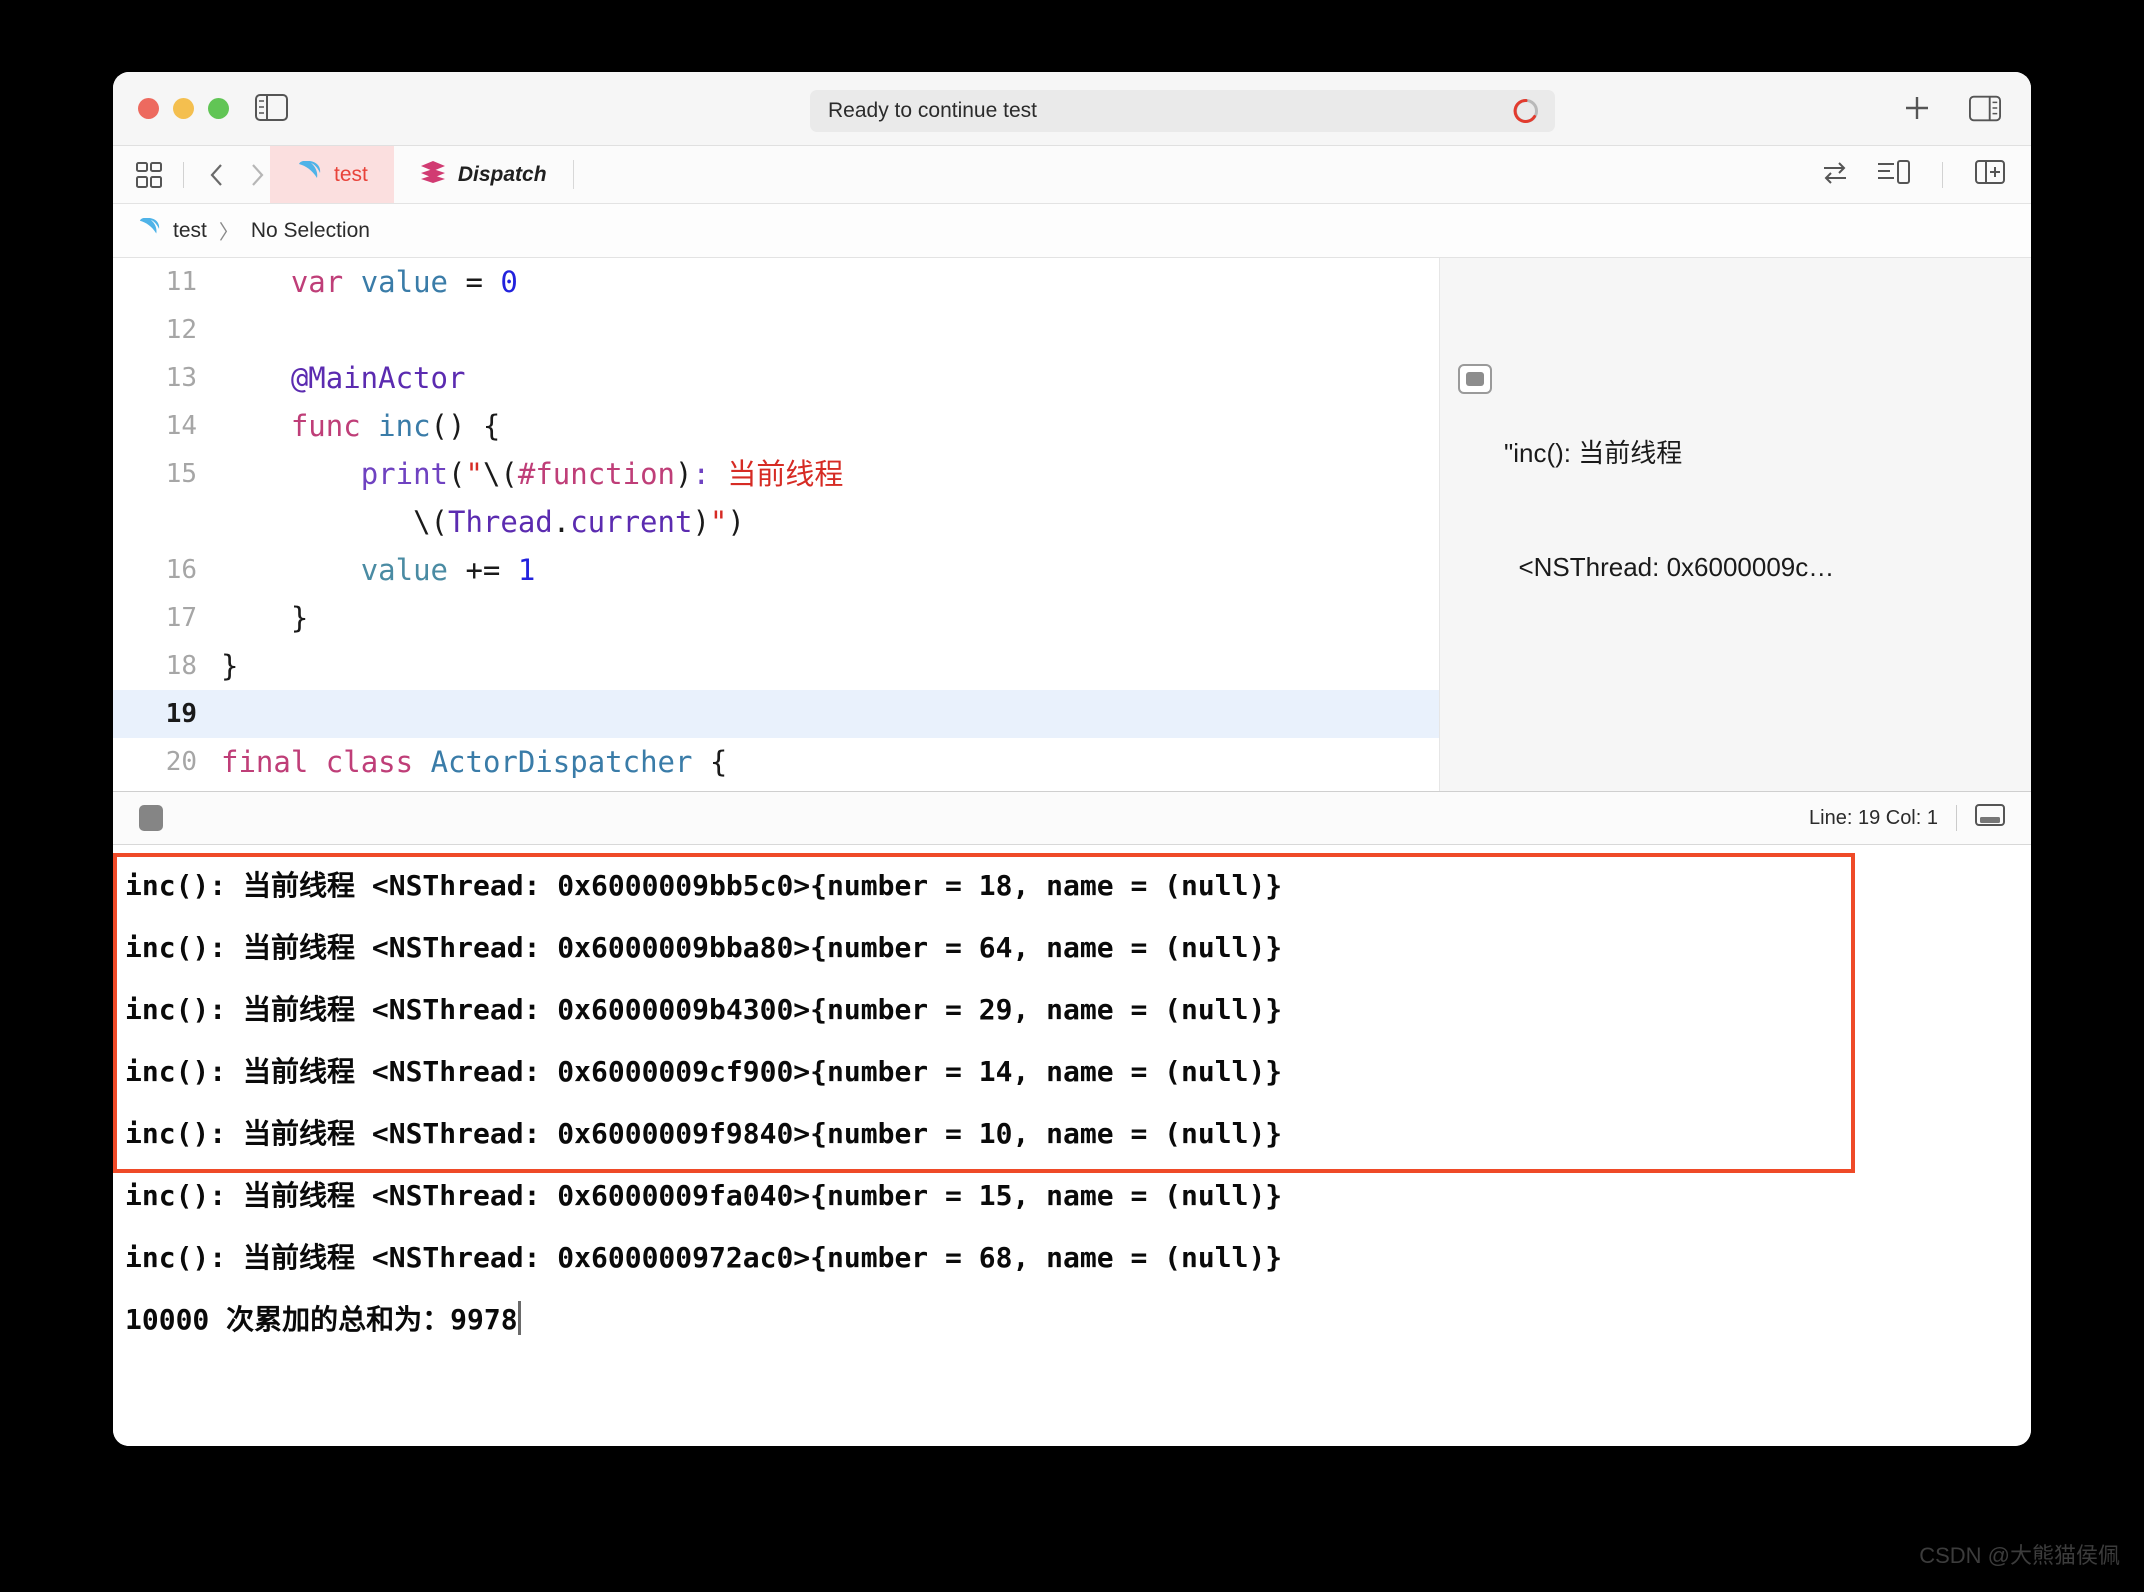 Image resolution: width=2144 pixels, height=1592 pixels. What do you see at coordinates (218, 108) in the screenshot?
I see `zoom-button` at bounding box center [218, 108].